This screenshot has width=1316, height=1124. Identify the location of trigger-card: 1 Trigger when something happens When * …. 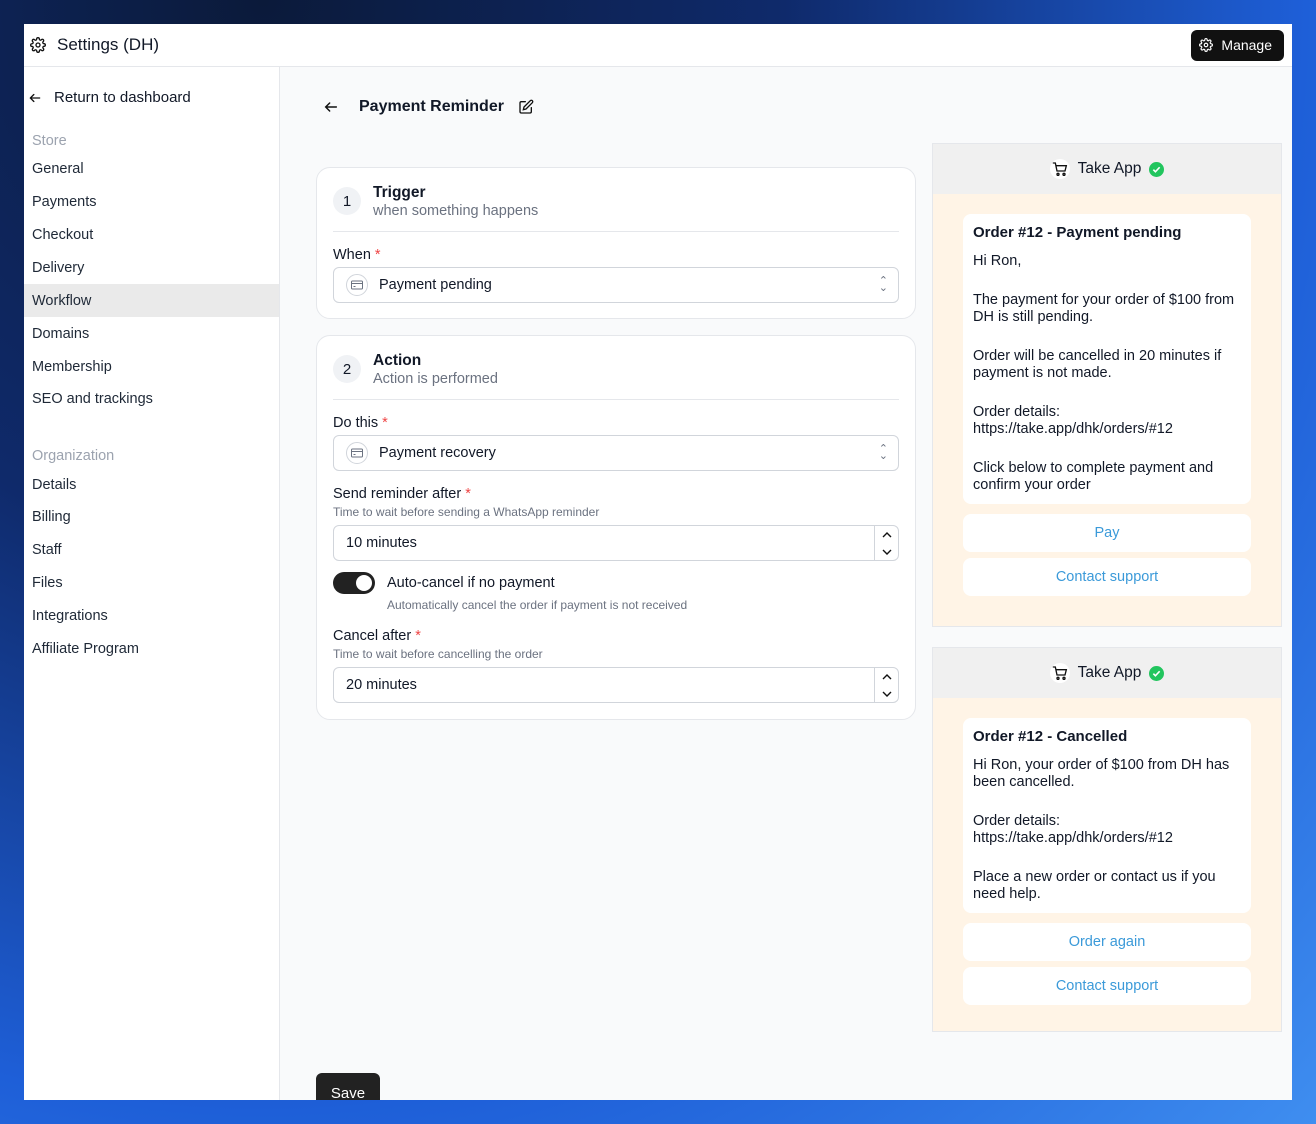
(616, 243).